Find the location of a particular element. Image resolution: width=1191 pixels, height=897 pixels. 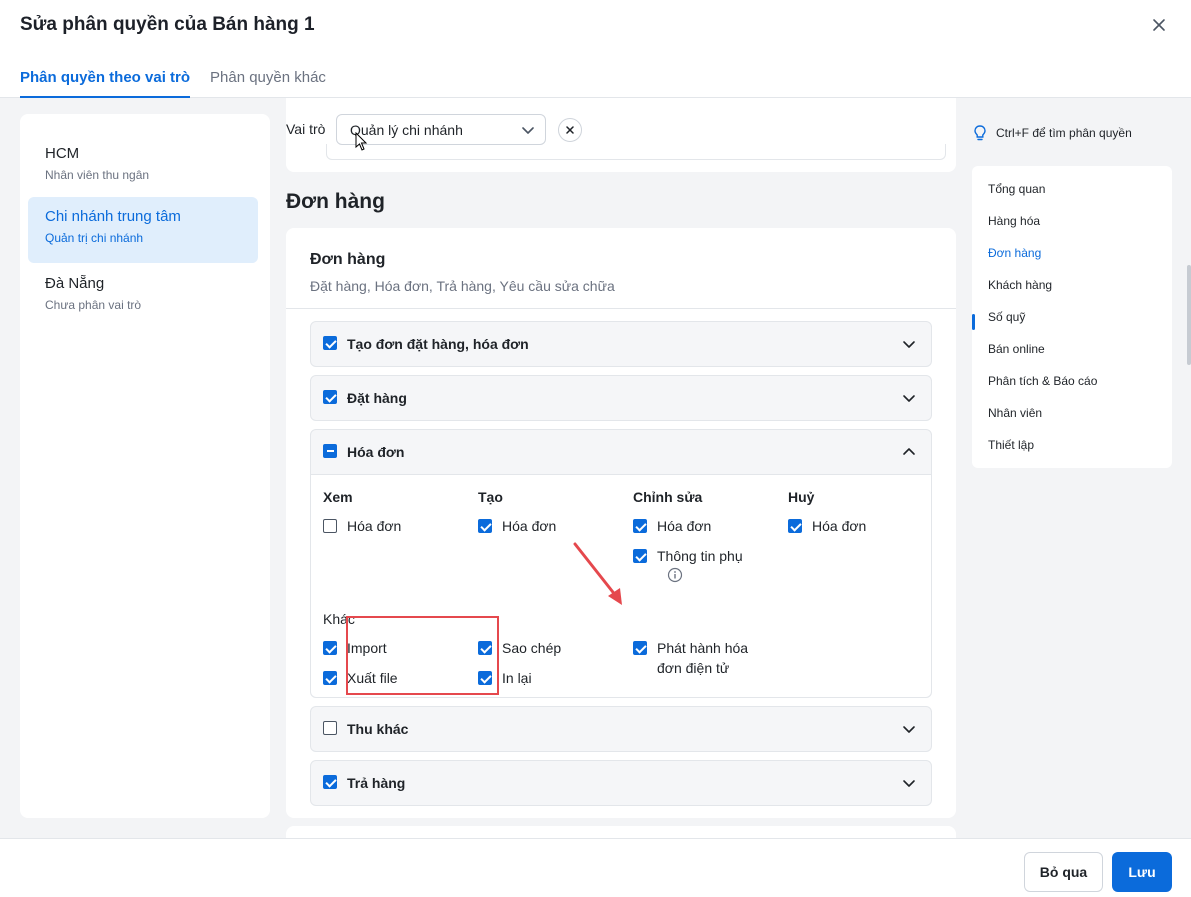

perm-label-line1: Phát hành hóa is located at coordinates (703, 648).